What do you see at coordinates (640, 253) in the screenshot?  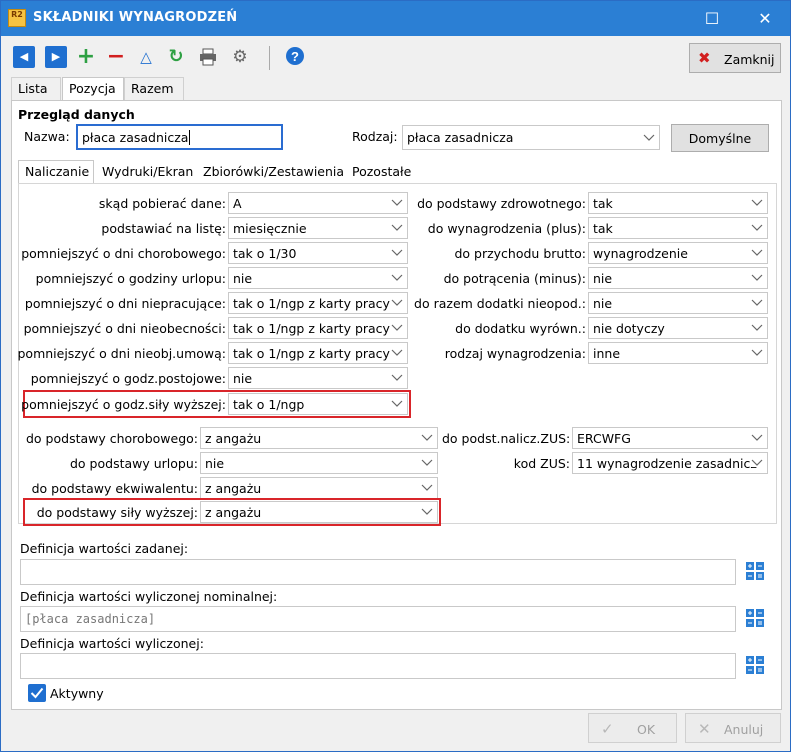 I see `field-value: wynagrodzenie` at bounding box center [640, 253].